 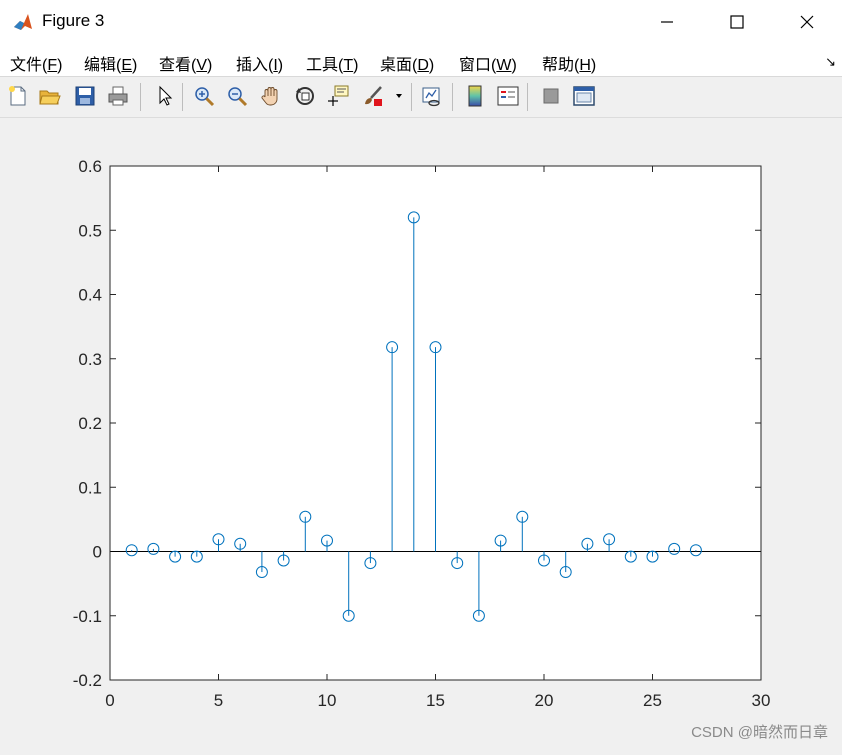 What do you see at coordinates (23, 22) in the screenshot?
I see `matlab-app-icon` at bounding box center [23, 22].